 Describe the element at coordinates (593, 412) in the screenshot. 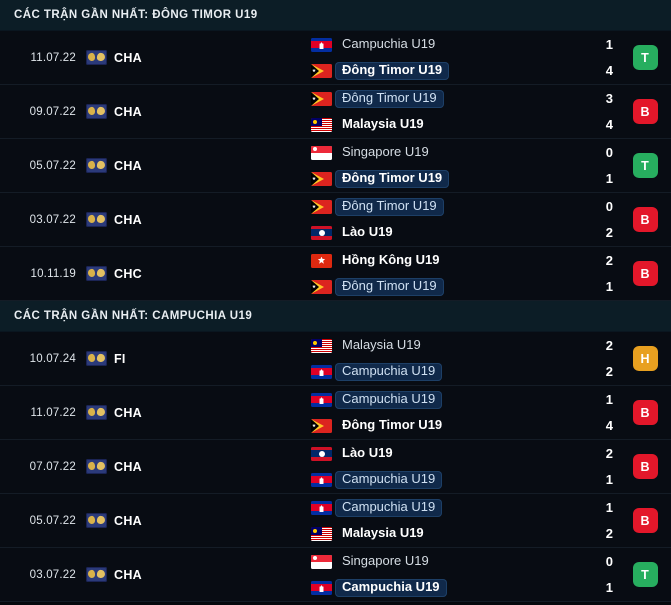

I see `score-cell: 14` at that location.